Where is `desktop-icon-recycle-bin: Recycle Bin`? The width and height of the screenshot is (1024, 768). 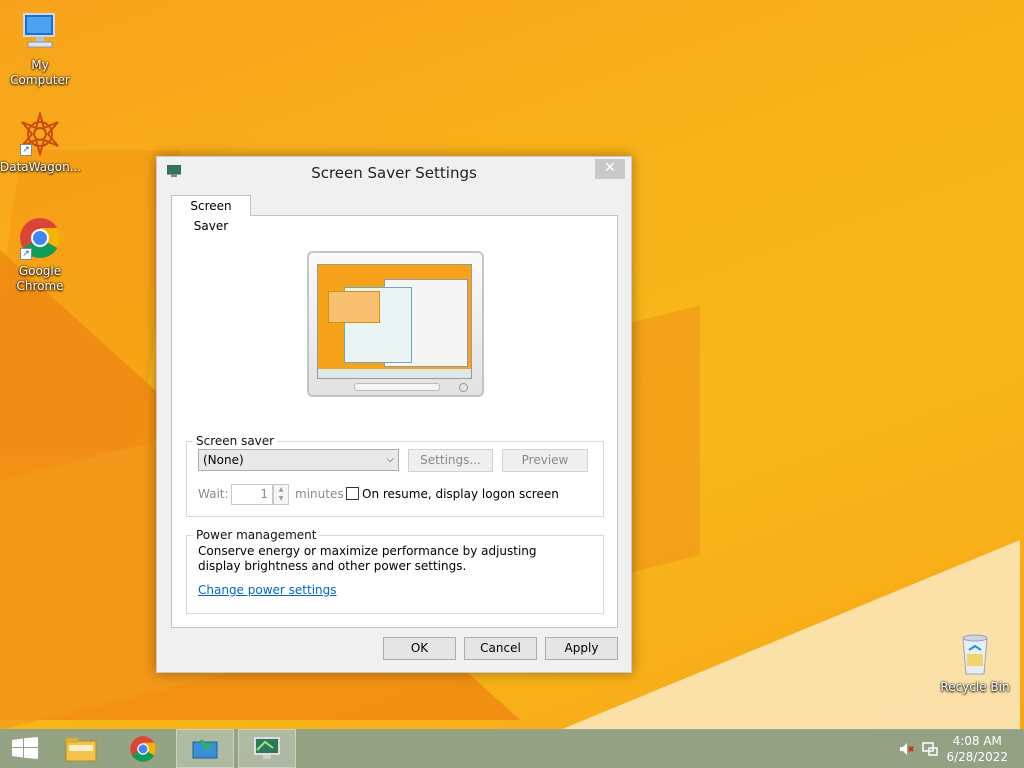 desktop-icon-recycle-bin: Recycle Bin is located at coordinates (975, 663).